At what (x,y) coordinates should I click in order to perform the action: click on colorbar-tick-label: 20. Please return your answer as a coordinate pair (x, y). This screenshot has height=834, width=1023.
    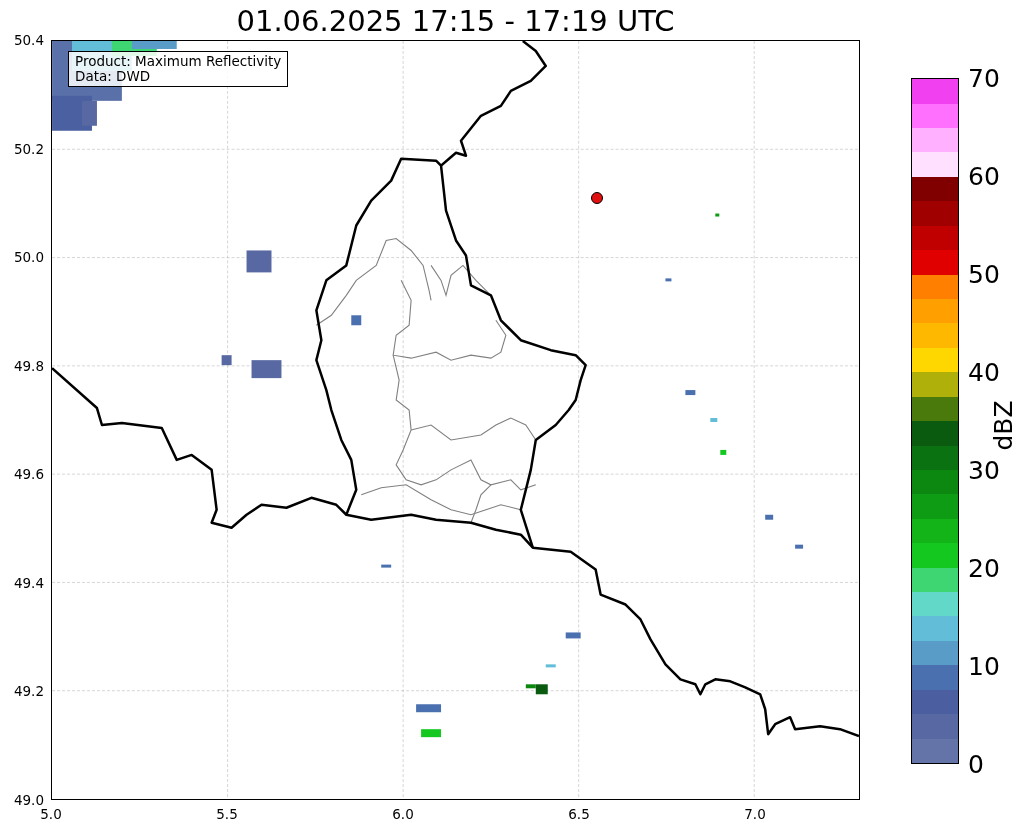
    Looking at the image, I should click on (984, 568).